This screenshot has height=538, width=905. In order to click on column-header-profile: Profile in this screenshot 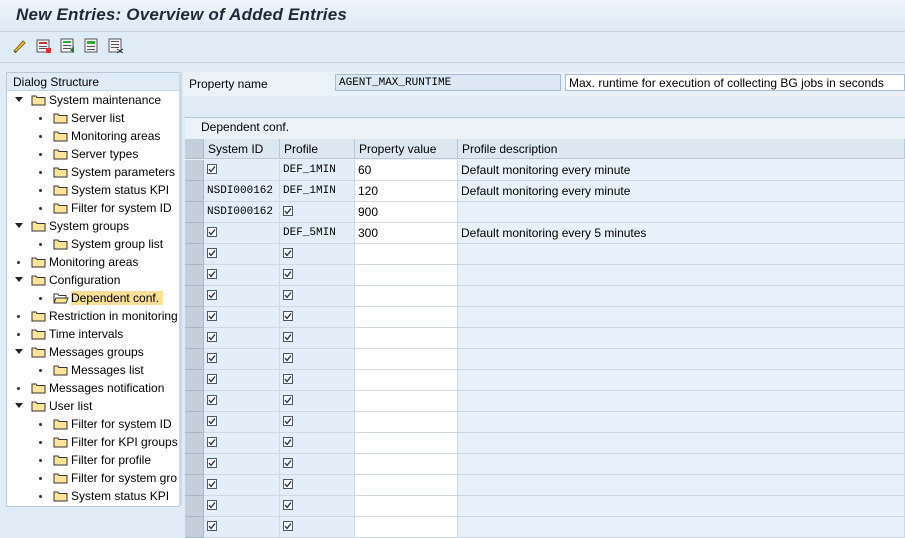, I will do `click(317, 149)`.